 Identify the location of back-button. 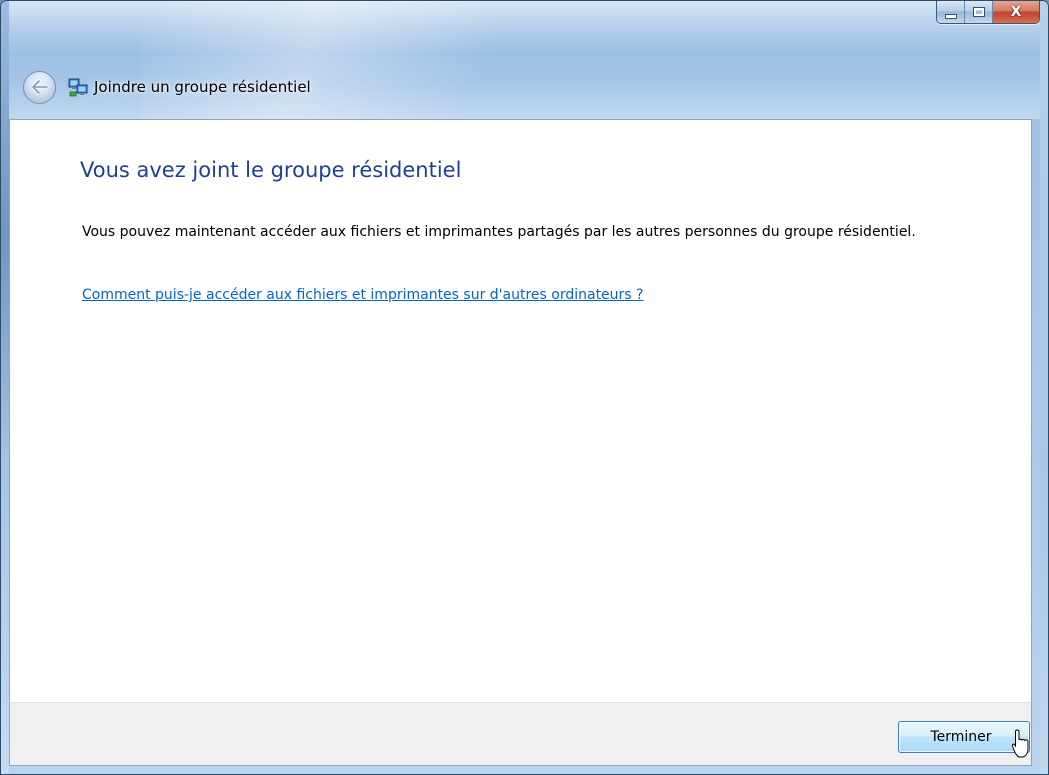
(39, 87).